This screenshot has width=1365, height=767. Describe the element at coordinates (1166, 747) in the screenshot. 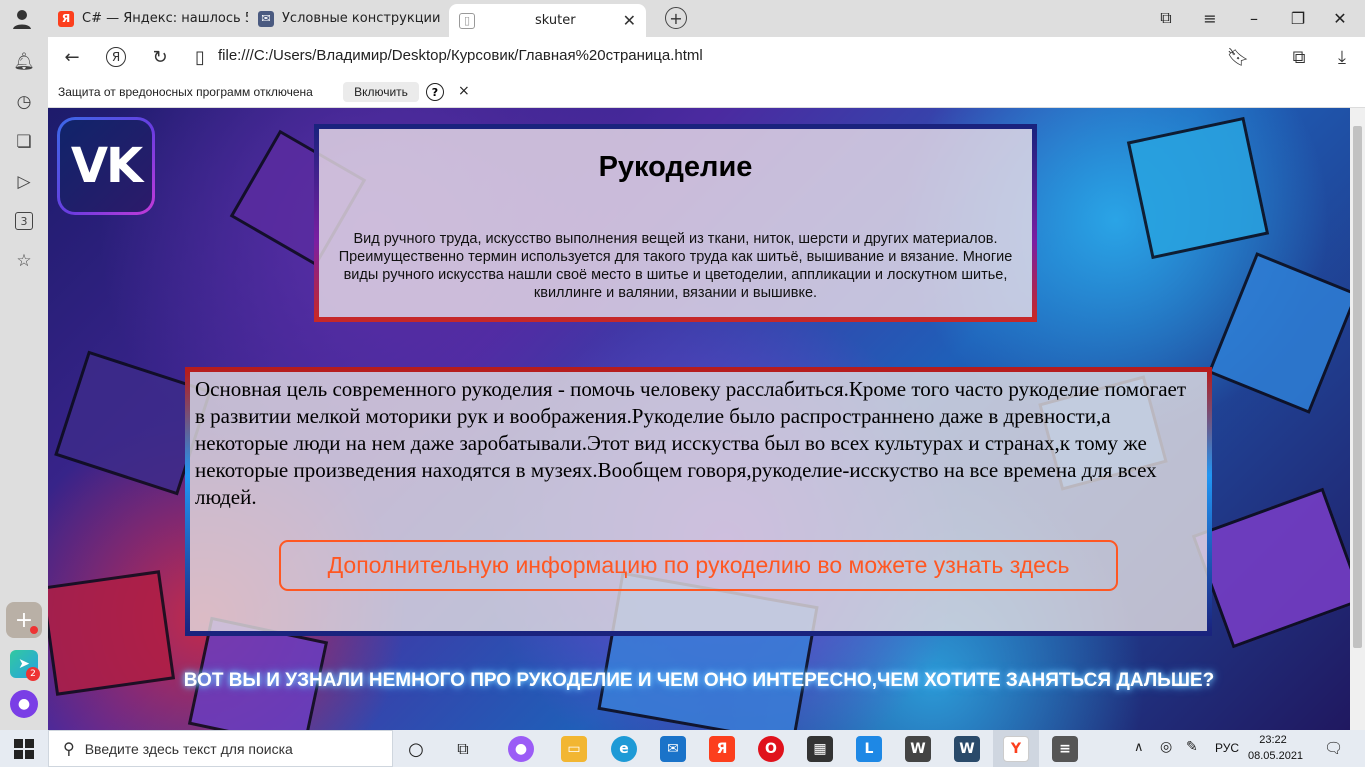

I see `camera-icon: ◎` at that location.